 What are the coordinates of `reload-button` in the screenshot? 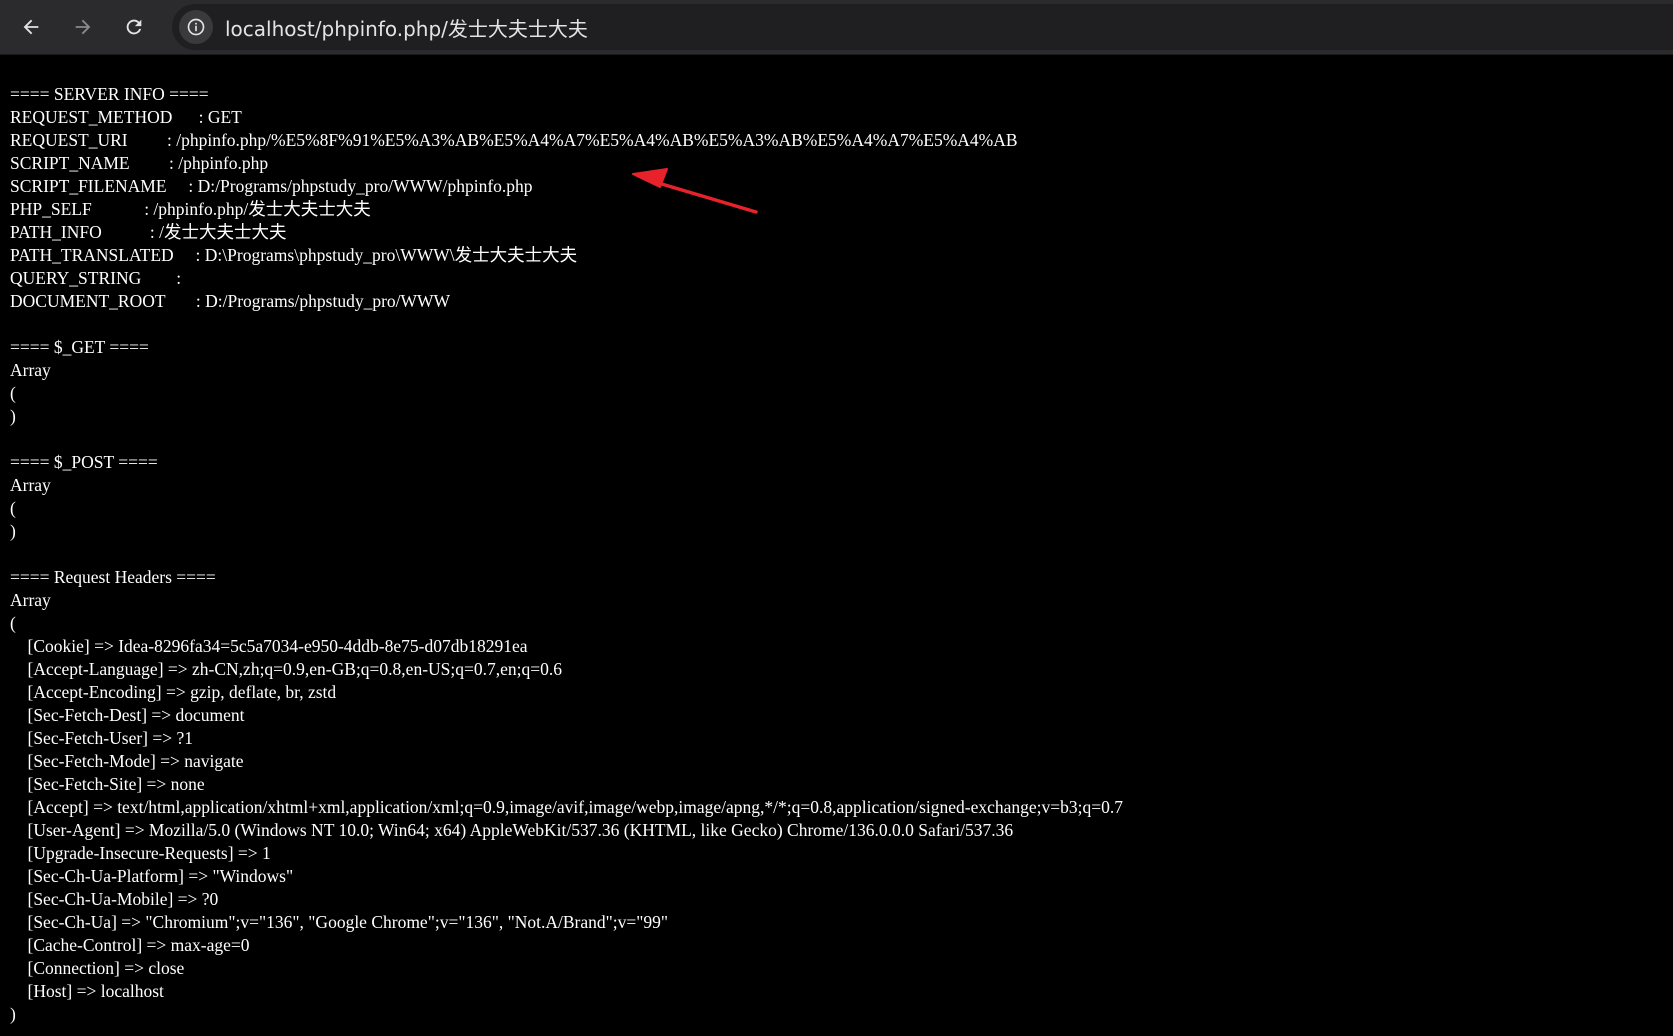 It's located at (134, 27).